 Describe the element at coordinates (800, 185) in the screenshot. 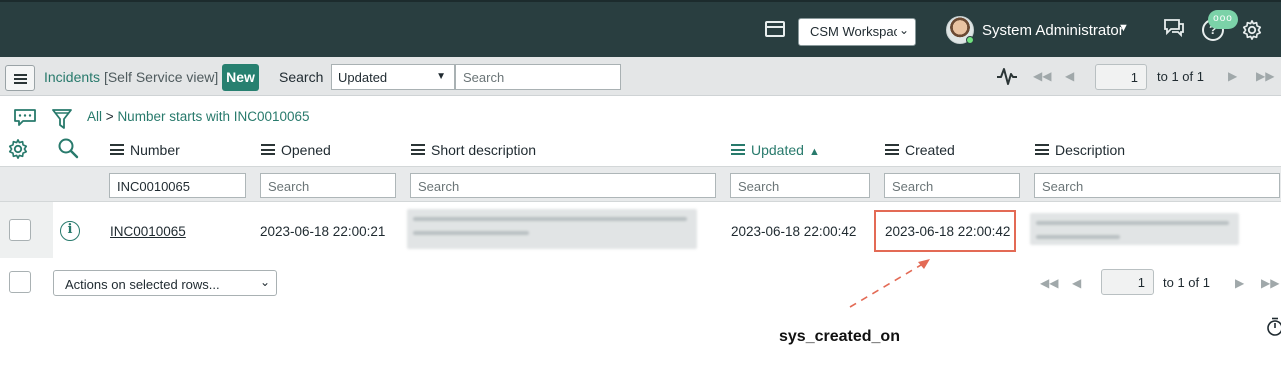

I see `updated-search-input: Search` at that location.